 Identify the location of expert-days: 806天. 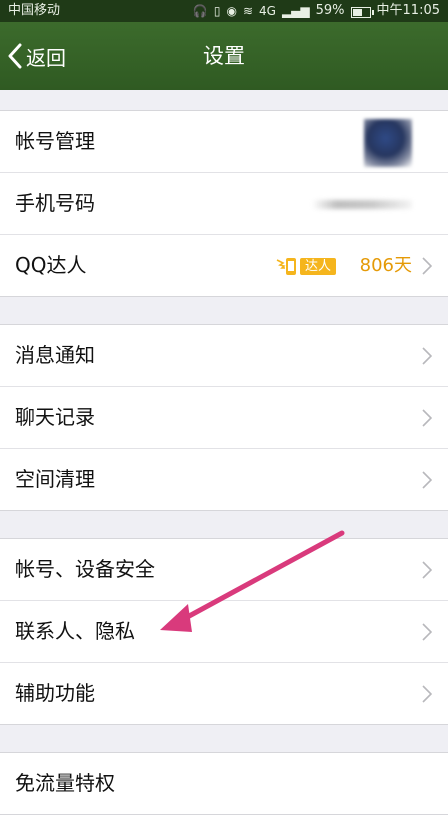
(385, 265).